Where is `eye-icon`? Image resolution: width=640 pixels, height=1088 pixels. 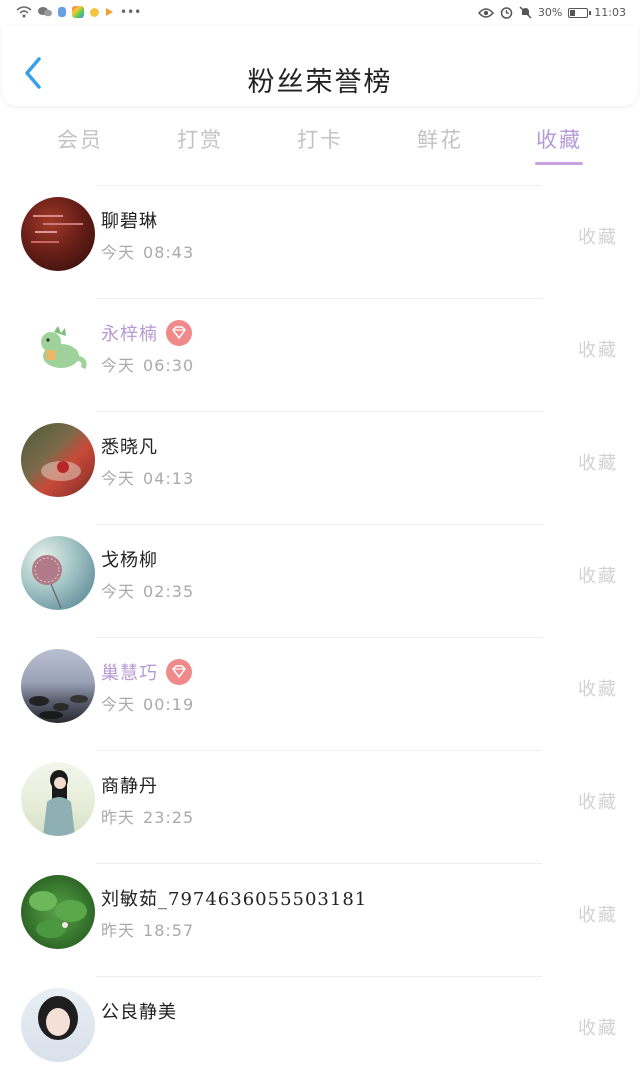 eye-icon is located at coordinates (485, 12).